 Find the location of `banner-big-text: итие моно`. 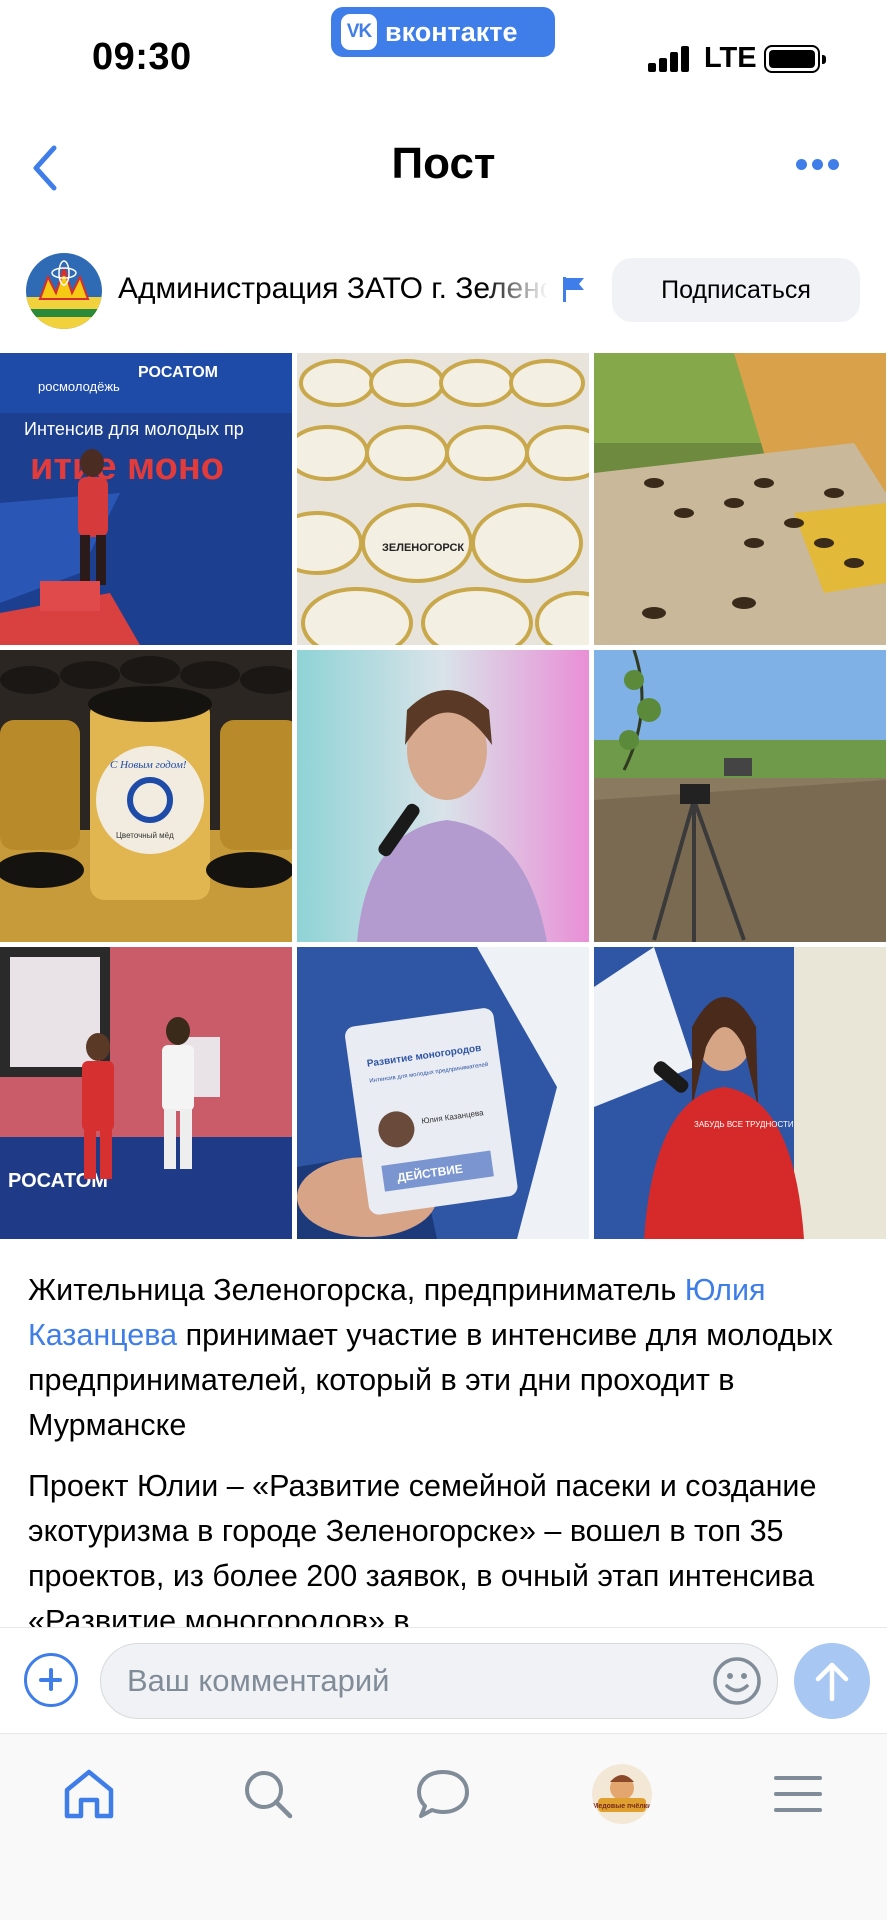

banner-big-text: итие моно is located at coordinates (127, 467).